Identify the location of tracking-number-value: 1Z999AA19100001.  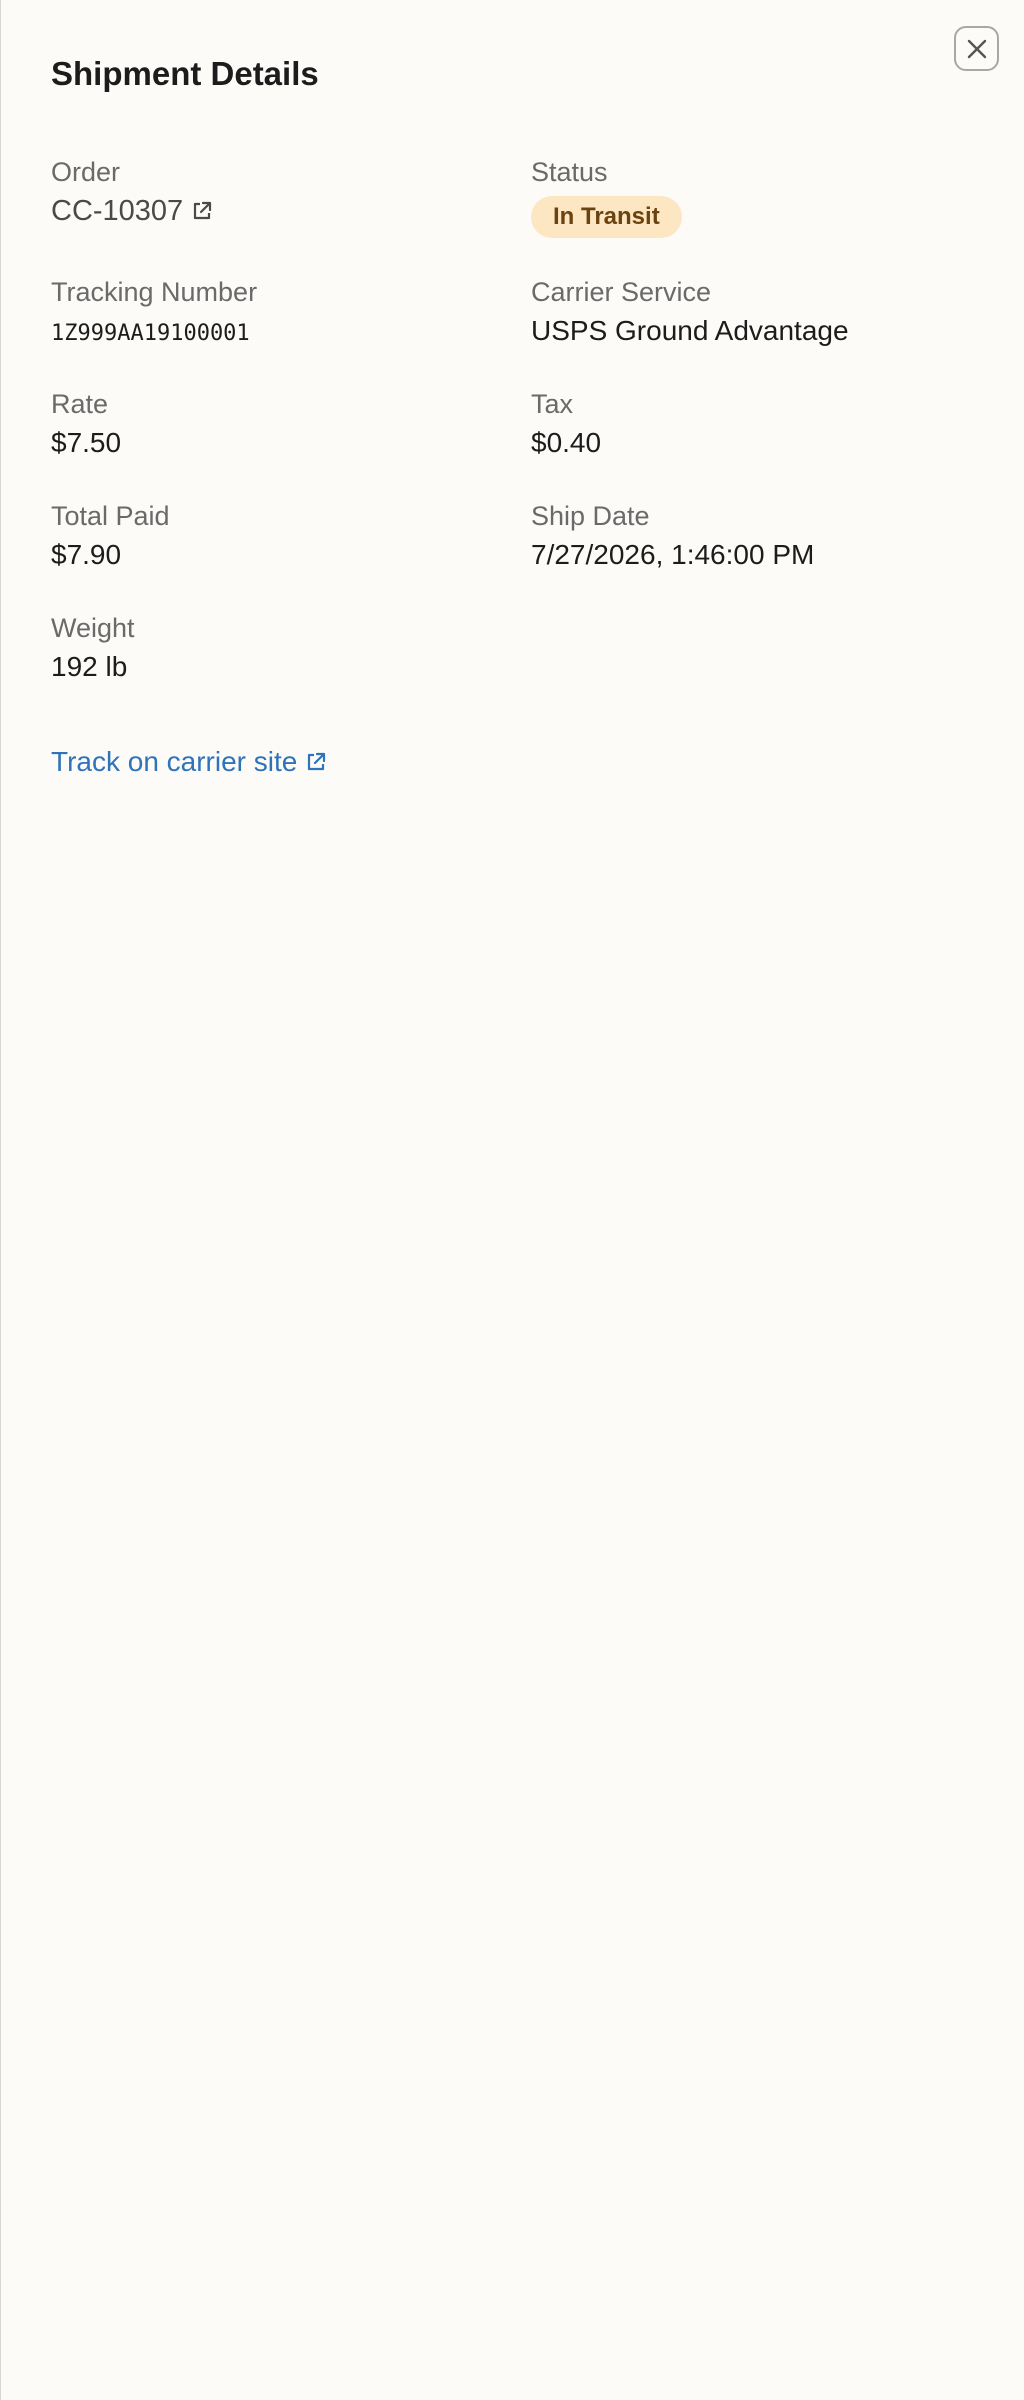
(150, 333).